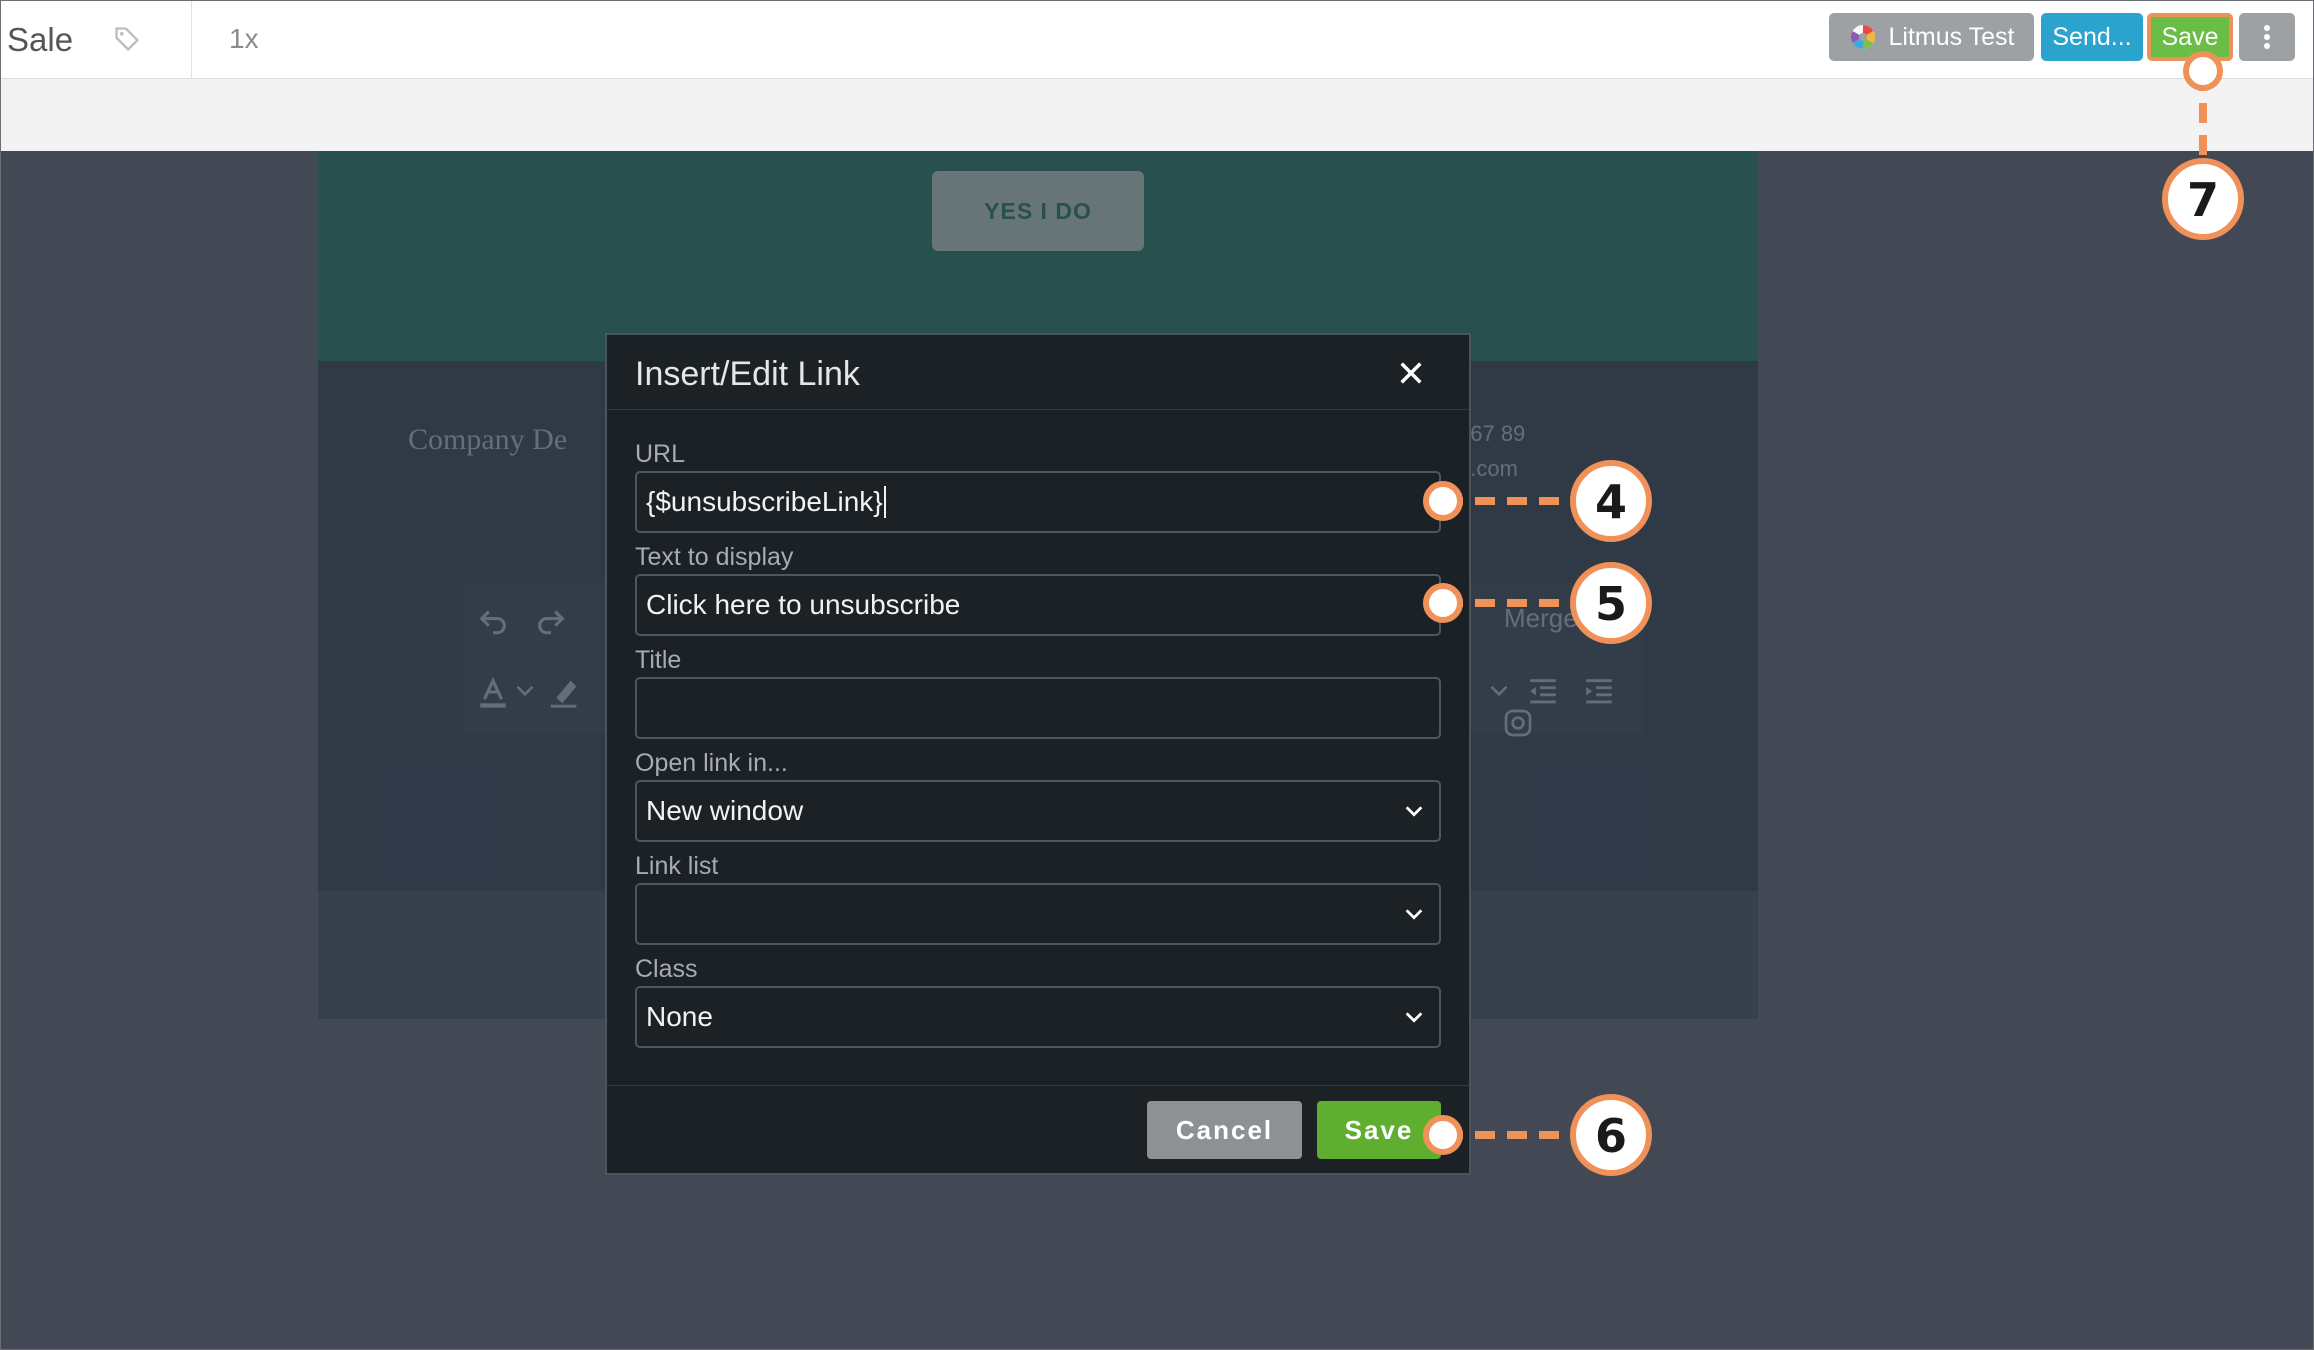 This screenshot has height=1350, width=2314. I want to click on text-to-display-value: Click here to unsubscribe, so click(803, 604).